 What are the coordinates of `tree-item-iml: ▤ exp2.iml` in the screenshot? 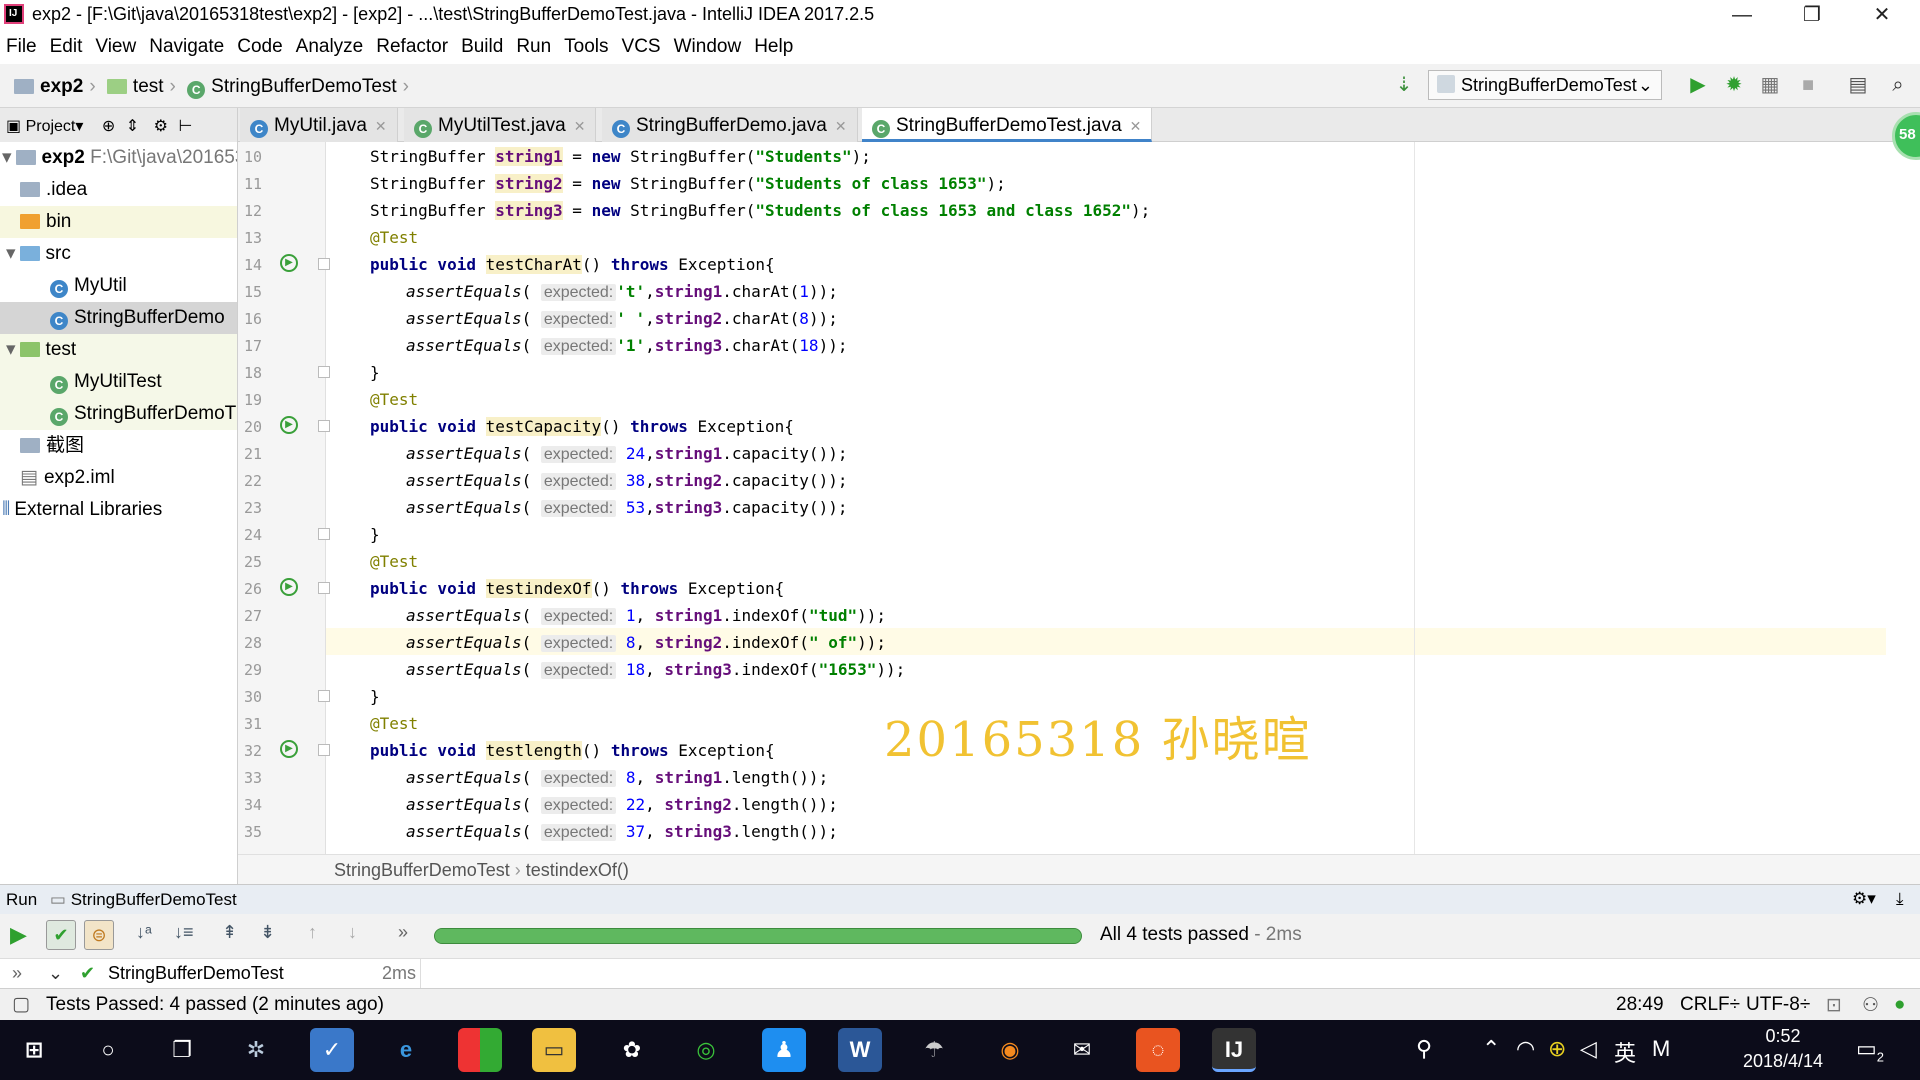 It's located at (118, 478).